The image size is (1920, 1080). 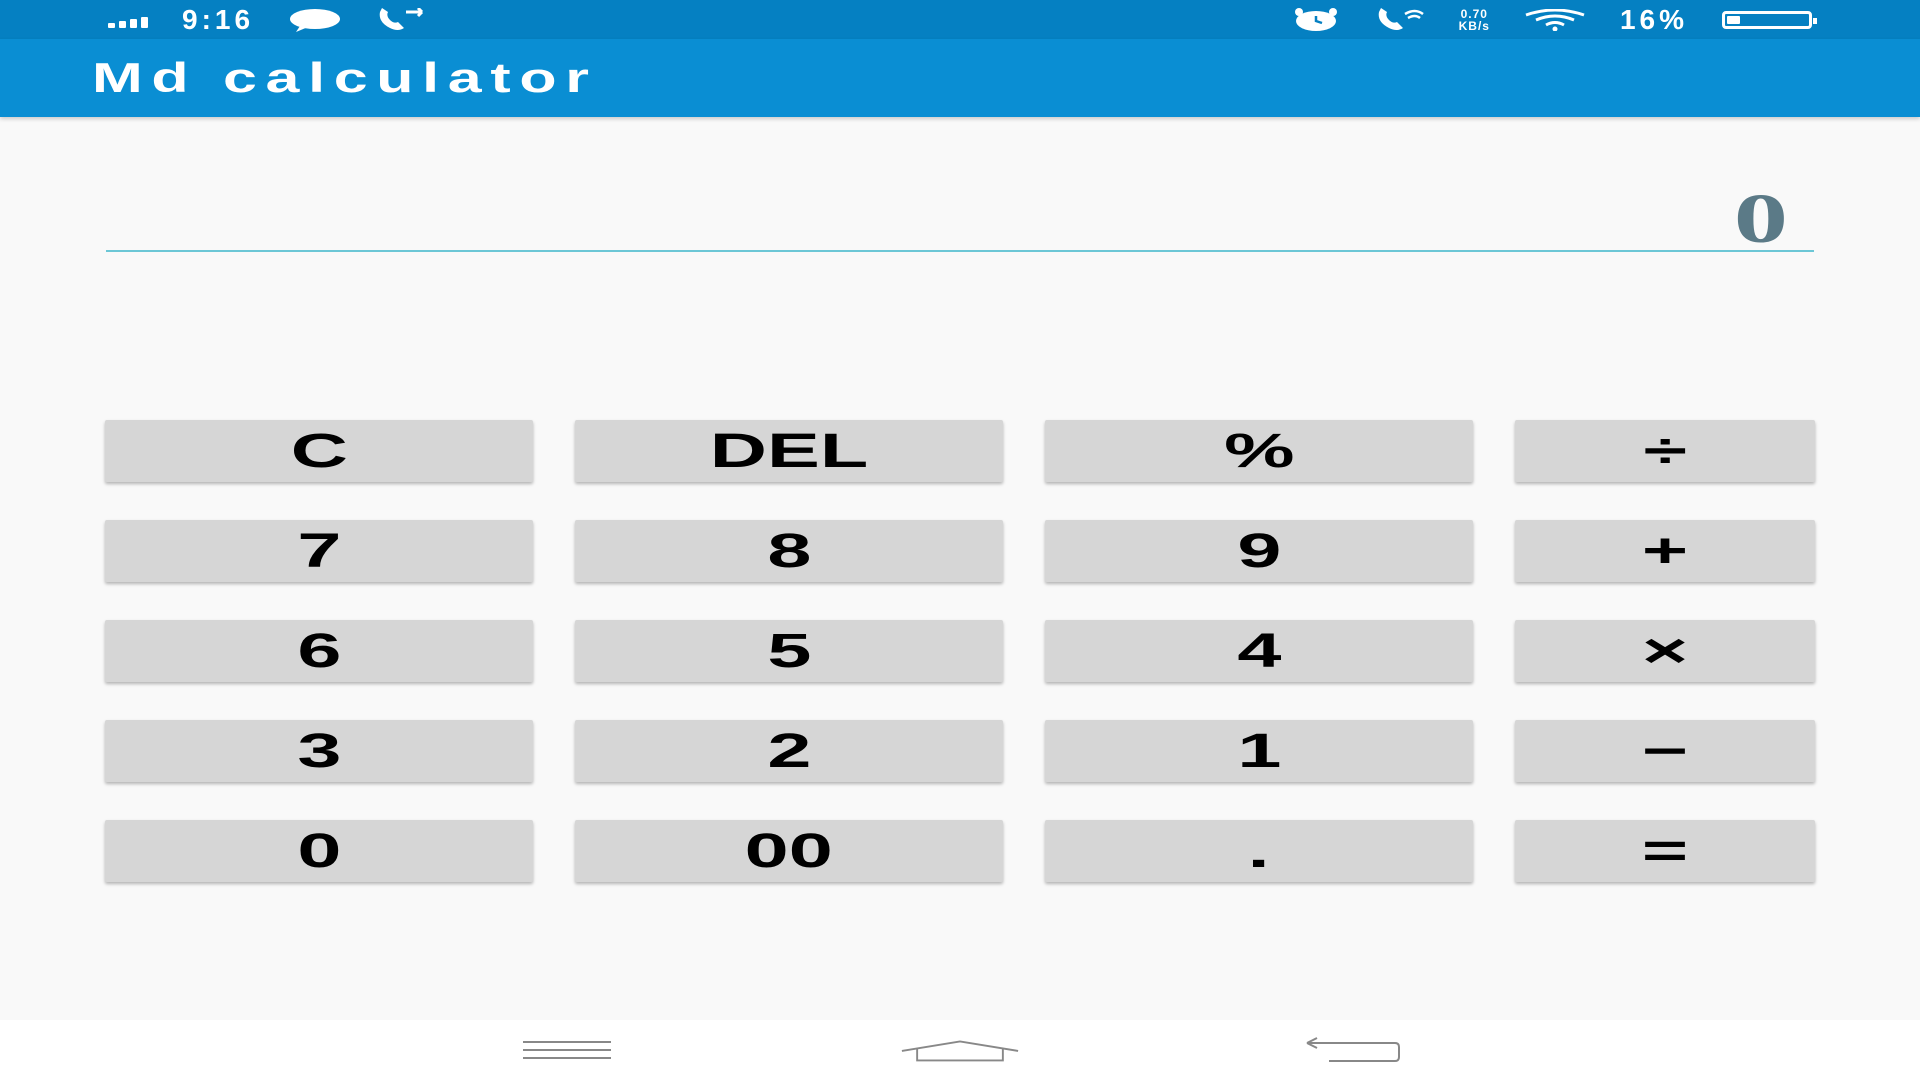 What do you see at coordinates (315, 20) in the screenshot?
I see `message-icon` at bounding box center [315, 20].